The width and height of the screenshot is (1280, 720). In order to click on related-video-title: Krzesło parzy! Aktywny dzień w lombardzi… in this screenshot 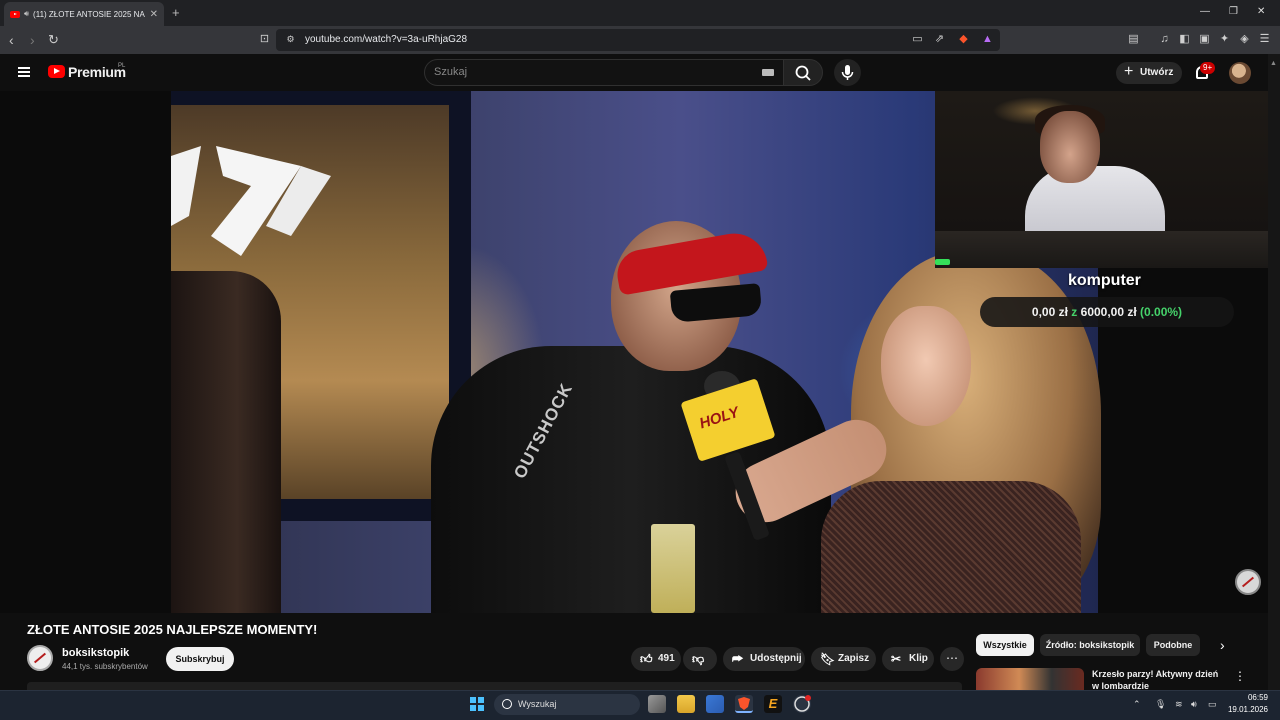, I will do `click(1159, 679)`.